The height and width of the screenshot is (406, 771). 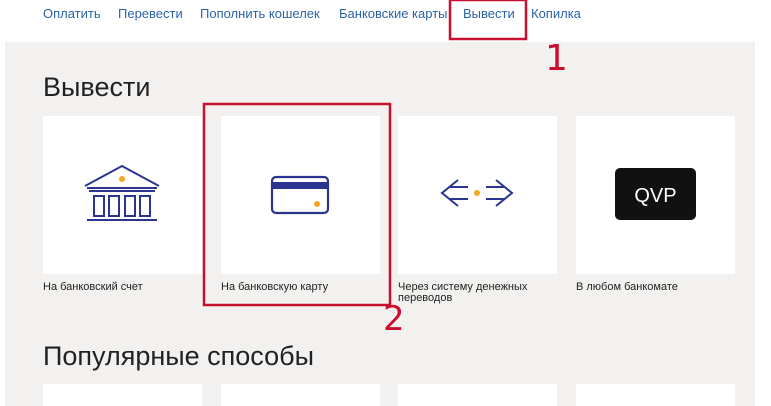 I want to click on option-atm-label: В любом банкомате, so click(x=627, y=287).